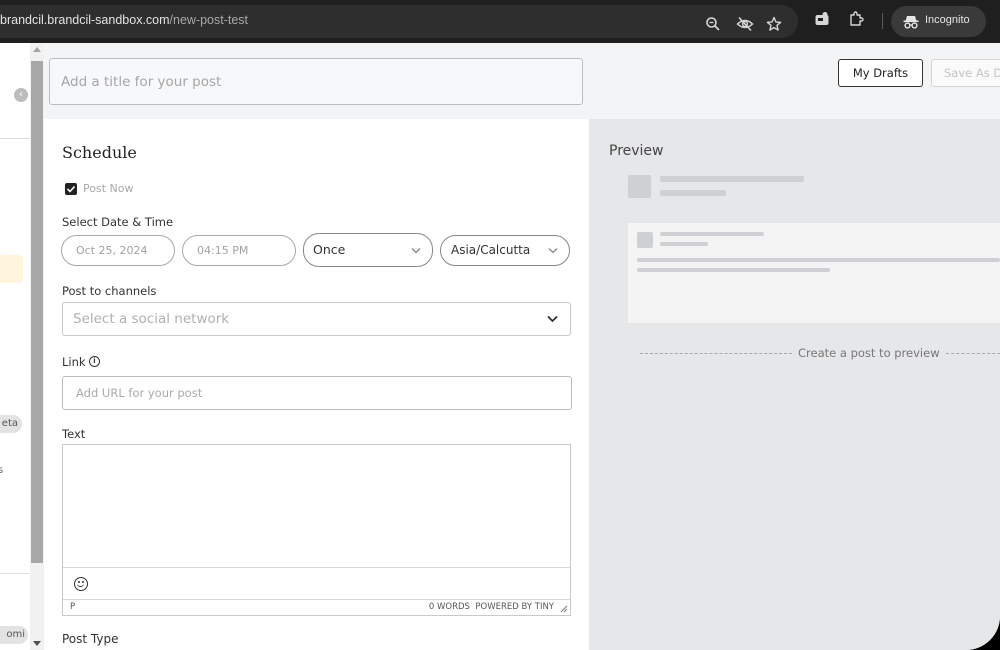 Image resolution: width=1000 pixels, height=650 pixels. I want to click on sidebar-scrollbar, so click(37, 346).